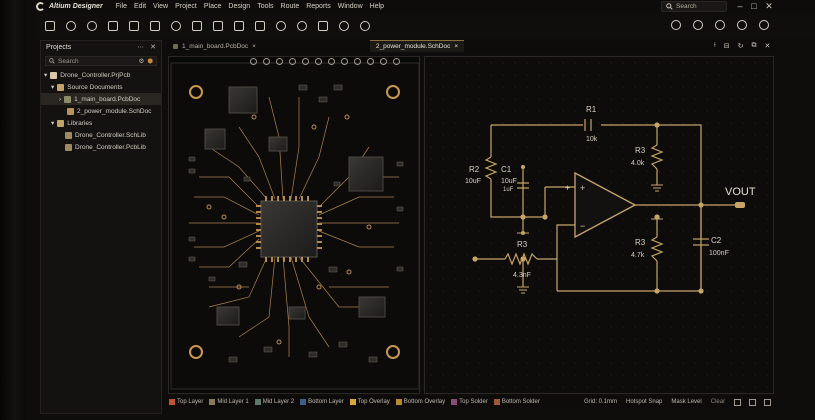 The image size is (815, 420). Describe the element at coordinates (377, 6) in the screenshot. I see `menu-help: Help` at that location.